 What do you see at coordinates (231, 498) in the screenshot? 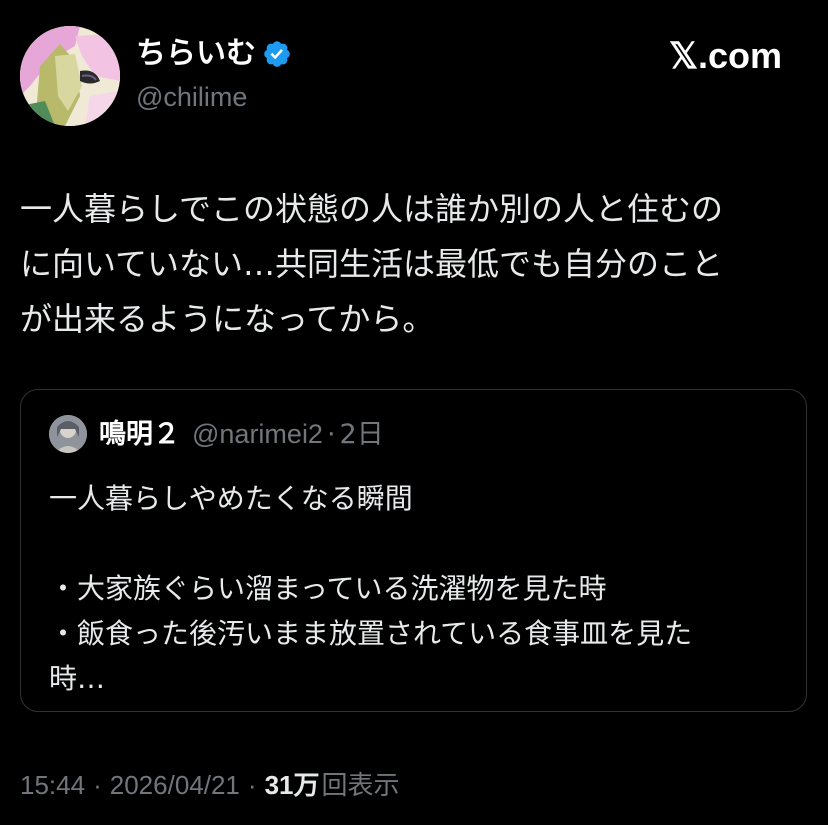
I see `quote-line: 一人暮らしやめたくなる瞬間` at bounding box center [231, 498].